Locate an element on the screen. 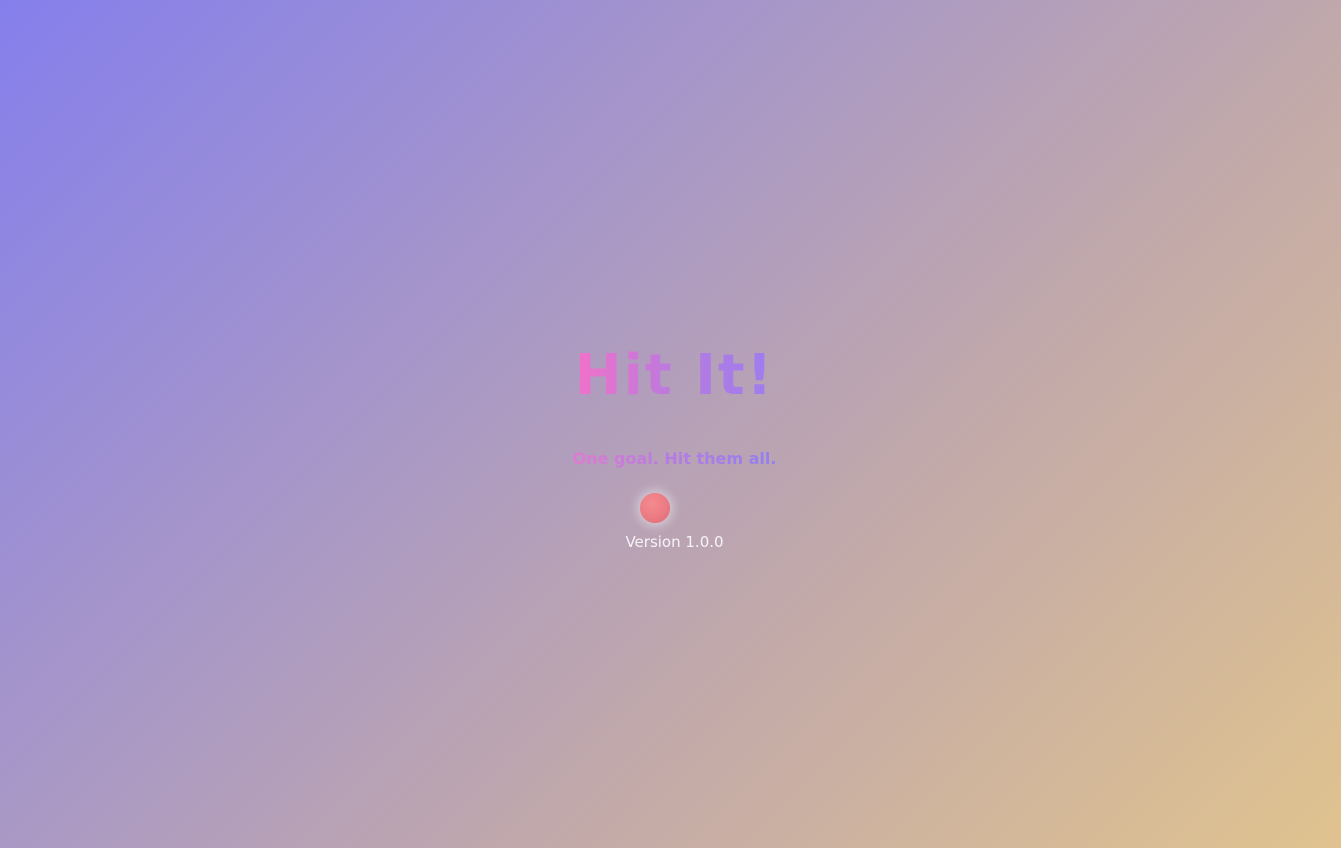  app-tagline: One goal. Hit them all. is located at coordinates (670, 459).